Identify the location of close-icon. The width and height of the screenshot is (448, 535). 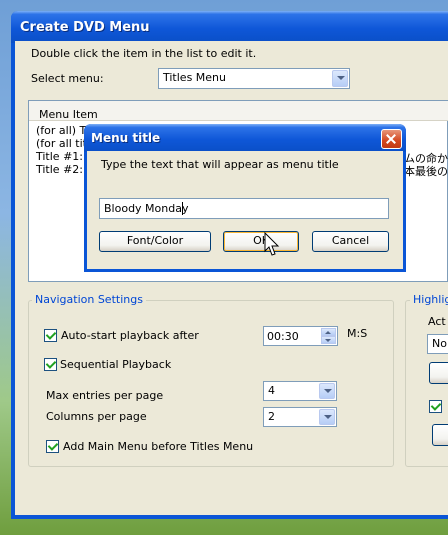
(391, 139).